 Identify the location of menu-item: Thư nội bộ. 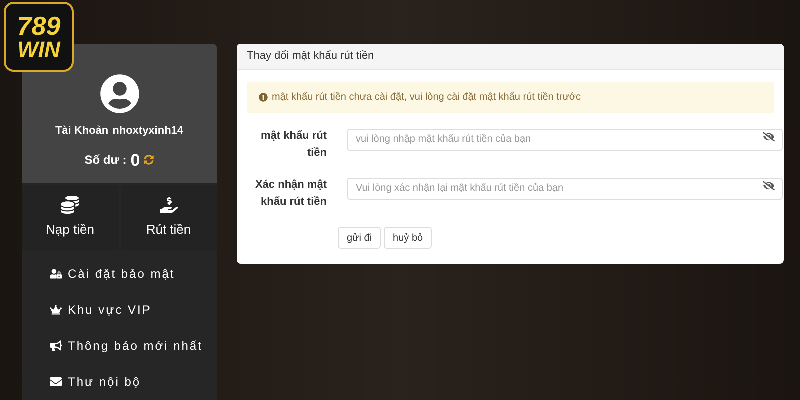
(119, 382).